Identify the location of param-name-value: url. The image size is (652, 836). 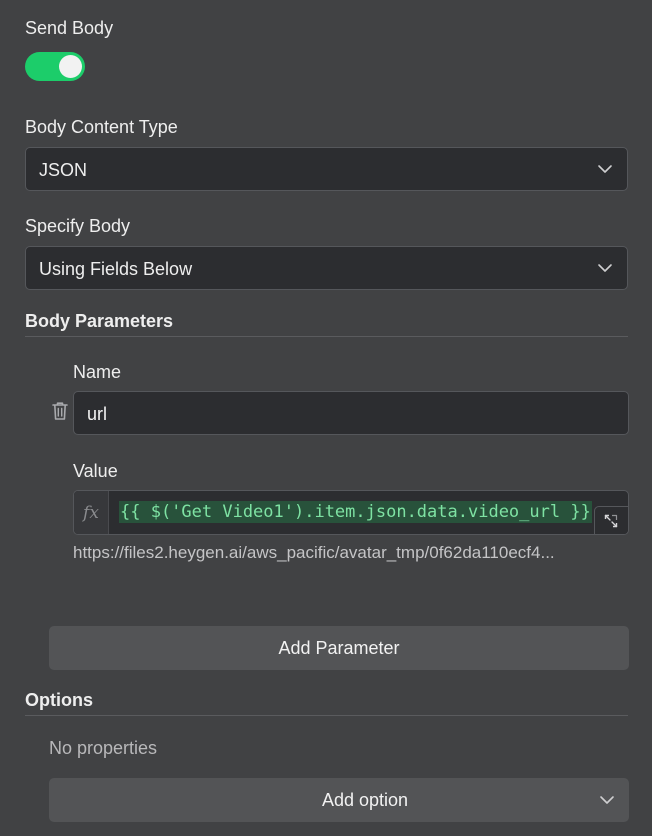
(97, 414).